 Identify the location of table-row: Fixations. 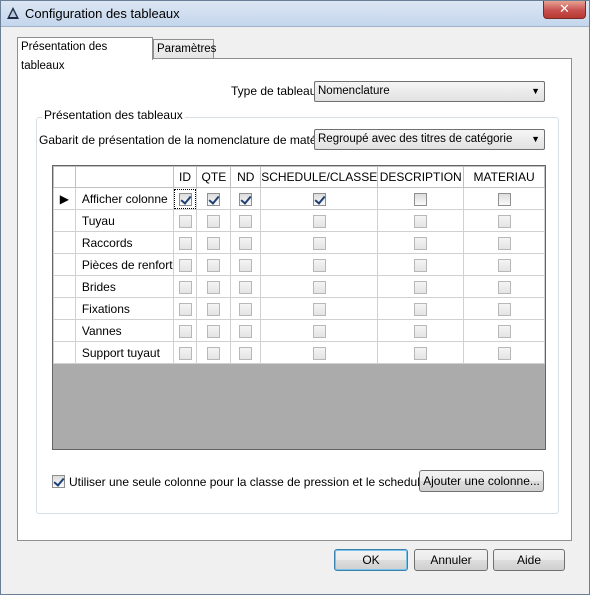
(299, 308).